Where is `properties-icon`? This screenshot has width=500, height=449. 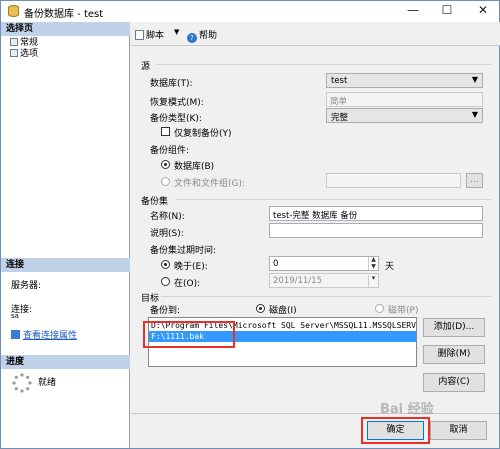 properties-icon is located at coordinates (15, 334).